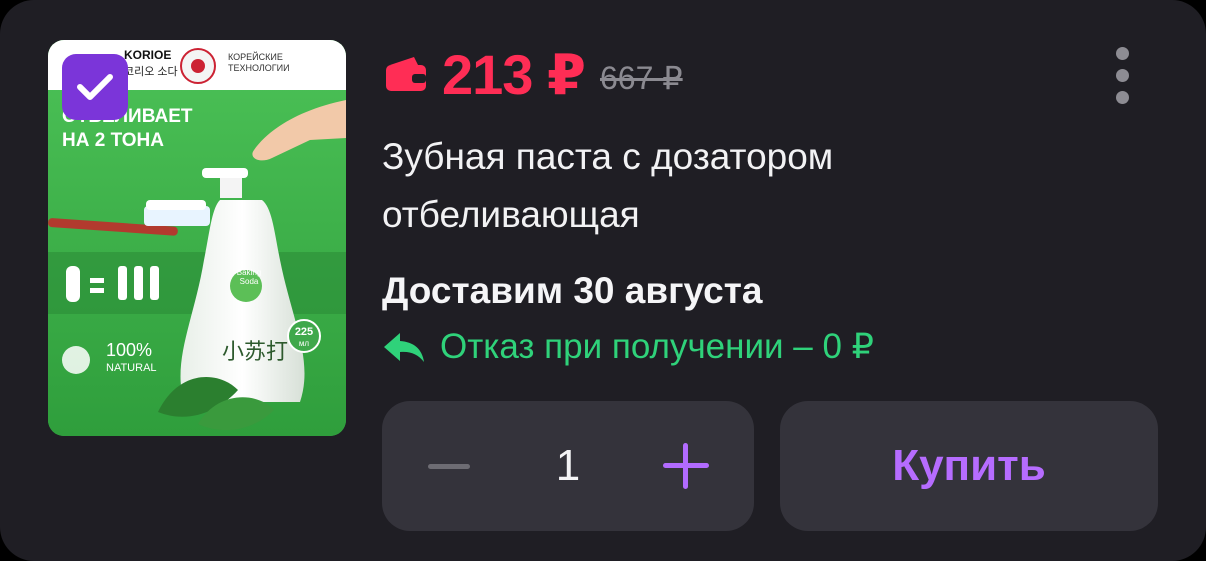 This screenshot has width=1206, height=561. I want to click on product-title: Зубная паста с дозатором отбеливающая, so click(702, 186).